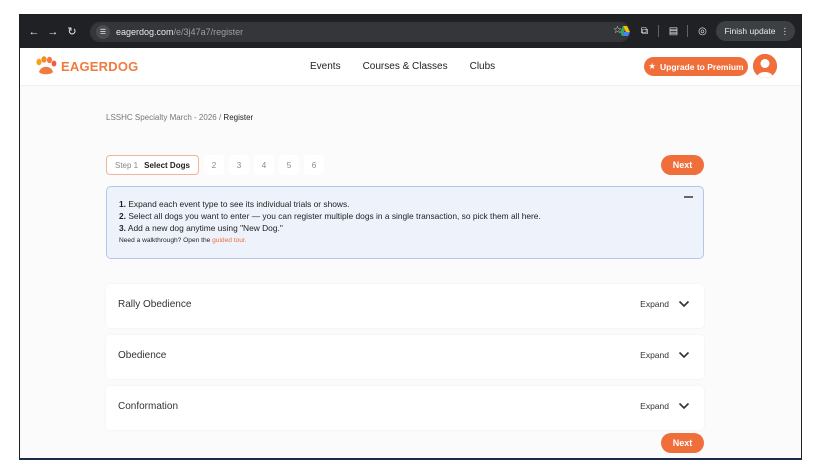  I want to click on top-navigation: Events Courses & Classes Clubs, so click(402, 66).